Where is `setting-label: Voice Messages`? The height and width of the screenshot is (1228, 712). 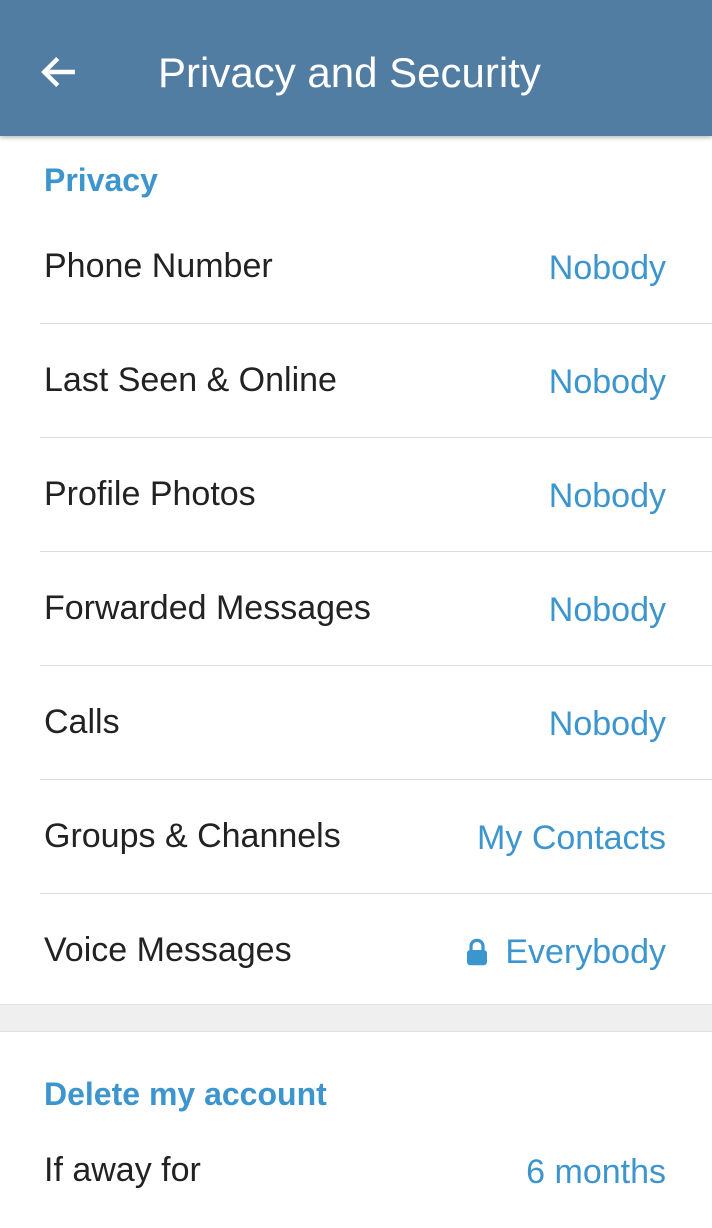
setting-label: Voice Messages is located at coordinates (168, 950).